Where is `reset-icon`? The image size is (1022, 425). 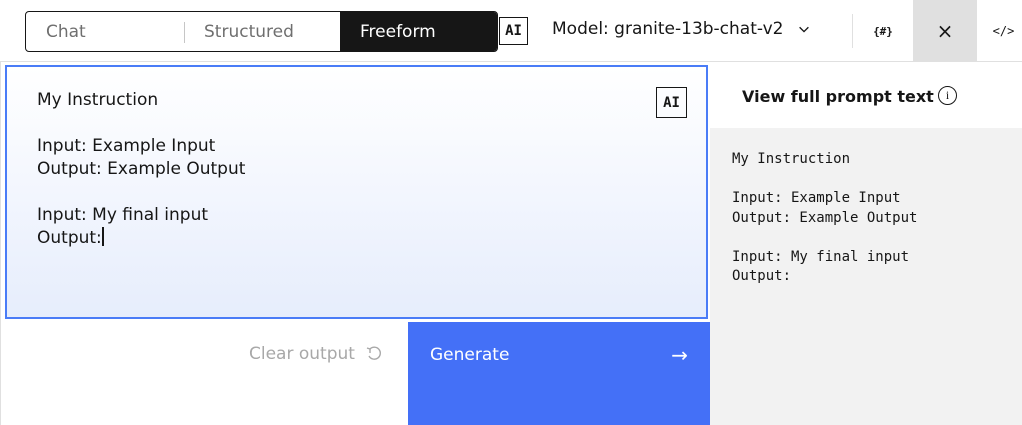
reset-icon is located at coordinates (373, 353).